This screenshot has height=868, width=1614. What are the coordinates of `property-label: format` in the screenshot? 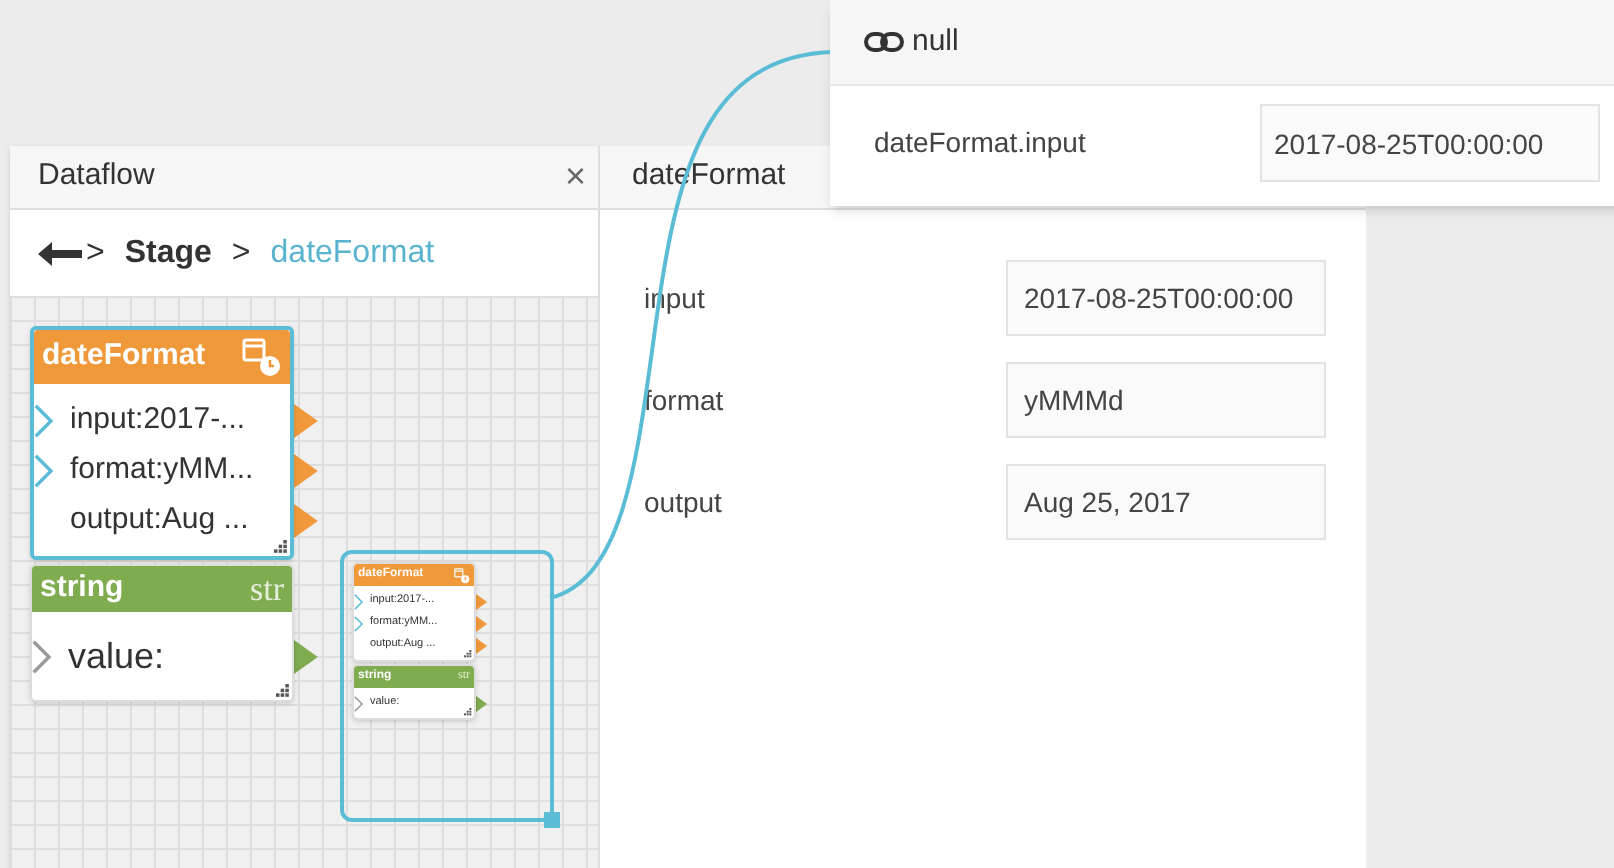 It's located at (684, 400).